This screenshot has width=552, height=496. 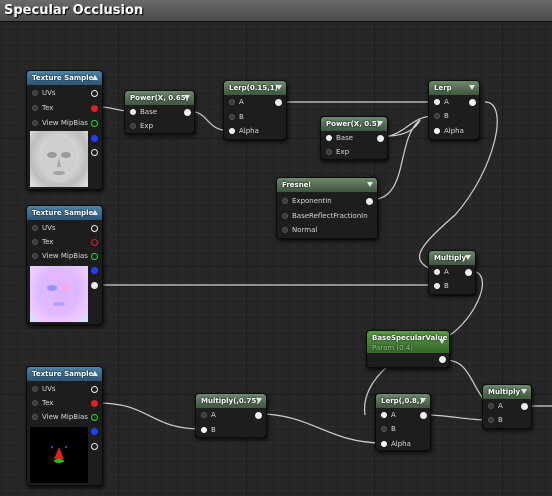 What do you see at coordinates (64, 130) in the screenshot?
I see `texture-sample-node-1: Texture Sample UVs Tex View MipBias` at bounding box center [64, 130].